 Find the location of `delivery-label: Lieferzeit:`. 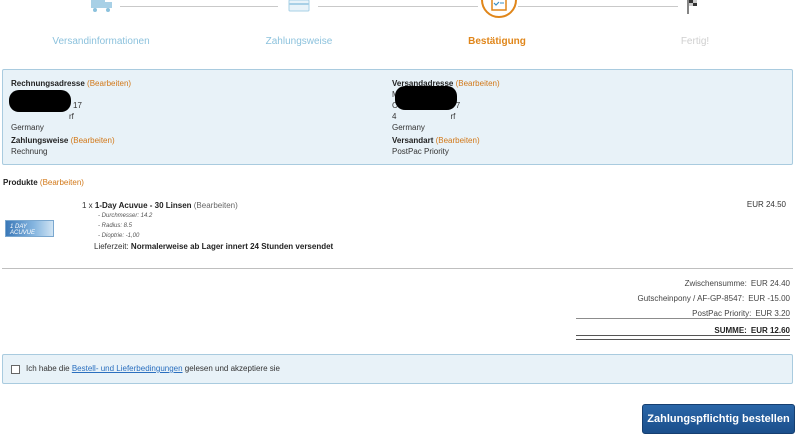

delivery-label: Lieferzeit: is located at coordinates (111, 246).